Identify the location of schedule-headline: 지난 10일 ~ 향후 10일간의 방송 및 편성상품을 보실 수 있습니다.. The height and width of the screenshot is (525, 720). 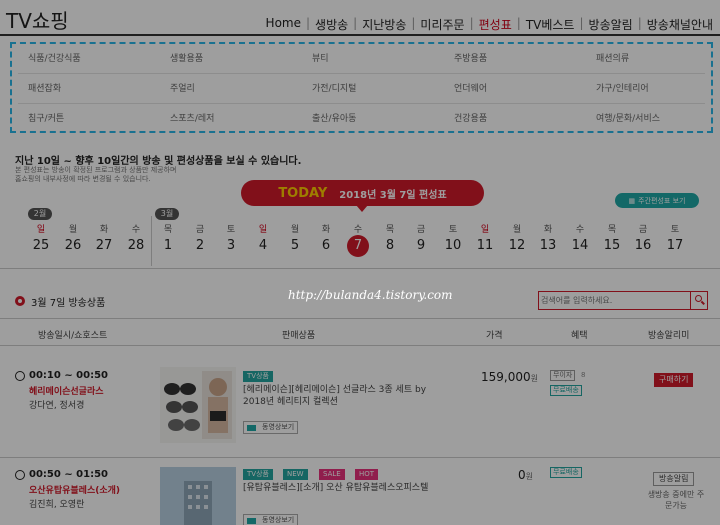
(158, 161).